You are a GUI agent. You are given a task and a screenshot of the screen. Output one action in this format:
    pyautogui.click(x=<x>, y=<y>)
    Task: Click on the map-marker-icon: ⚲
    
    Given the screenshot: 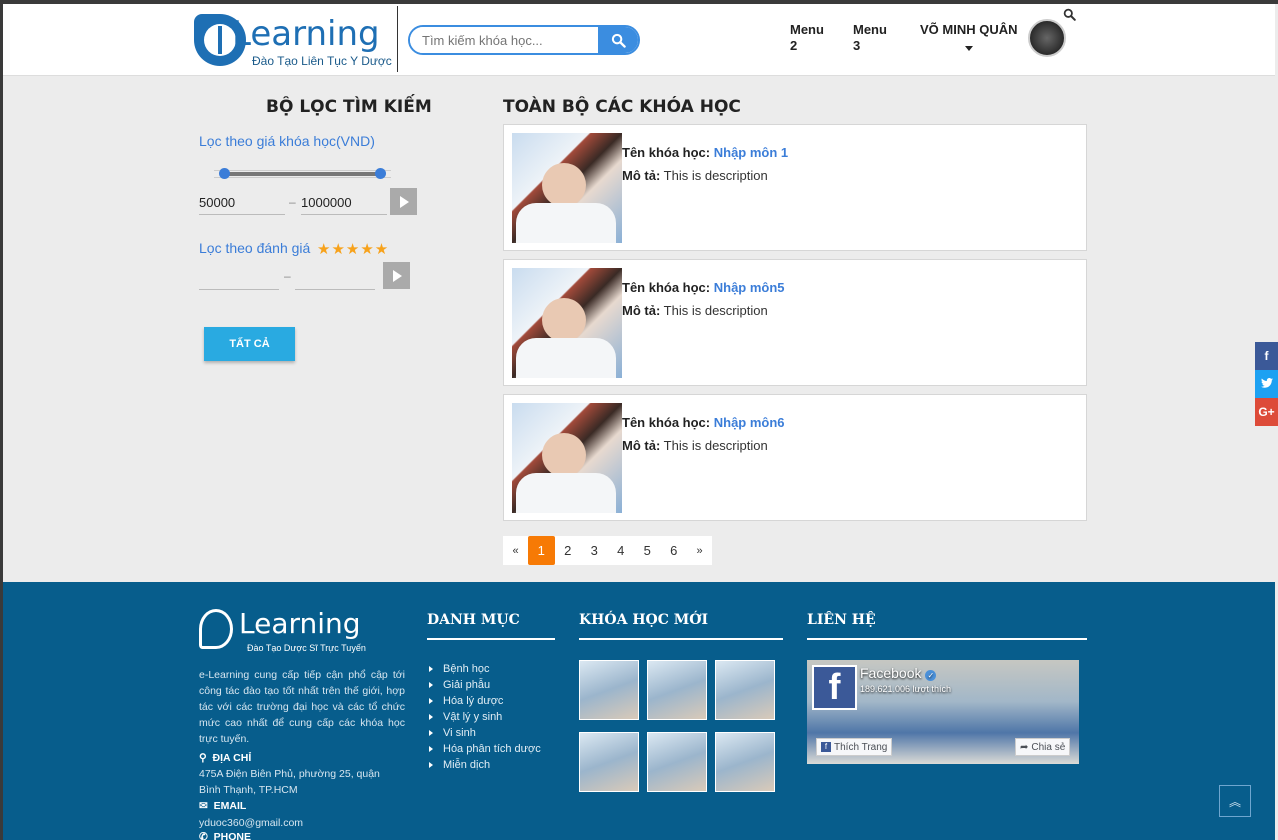 What is the action you would take?
    pyautogui.click(x=203, y=758)
    